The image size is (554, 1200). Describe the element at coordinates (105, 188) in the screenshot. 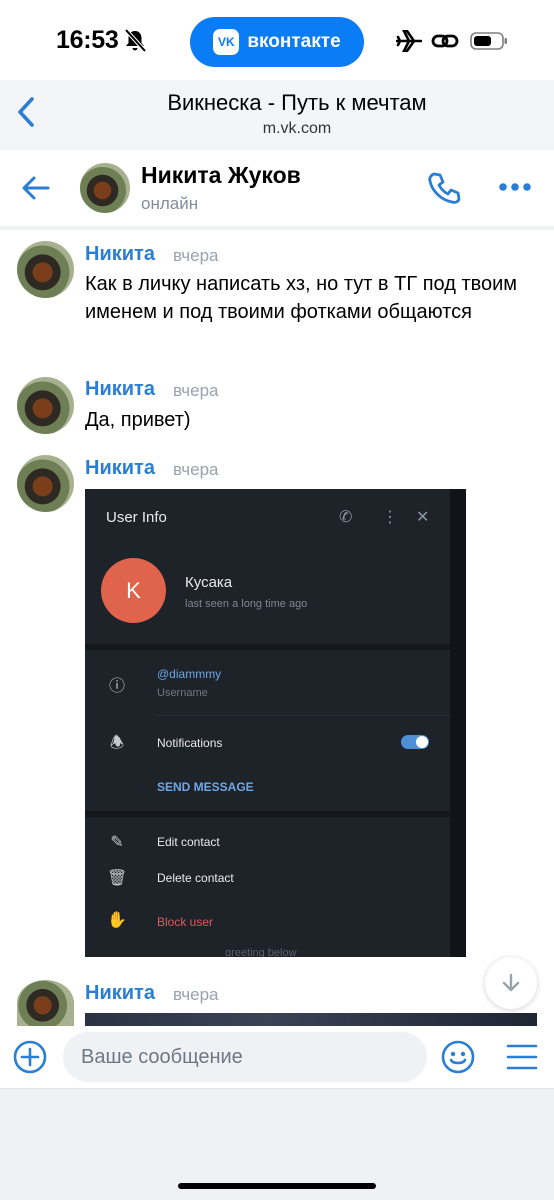

I see `chat-avatar` at that location.